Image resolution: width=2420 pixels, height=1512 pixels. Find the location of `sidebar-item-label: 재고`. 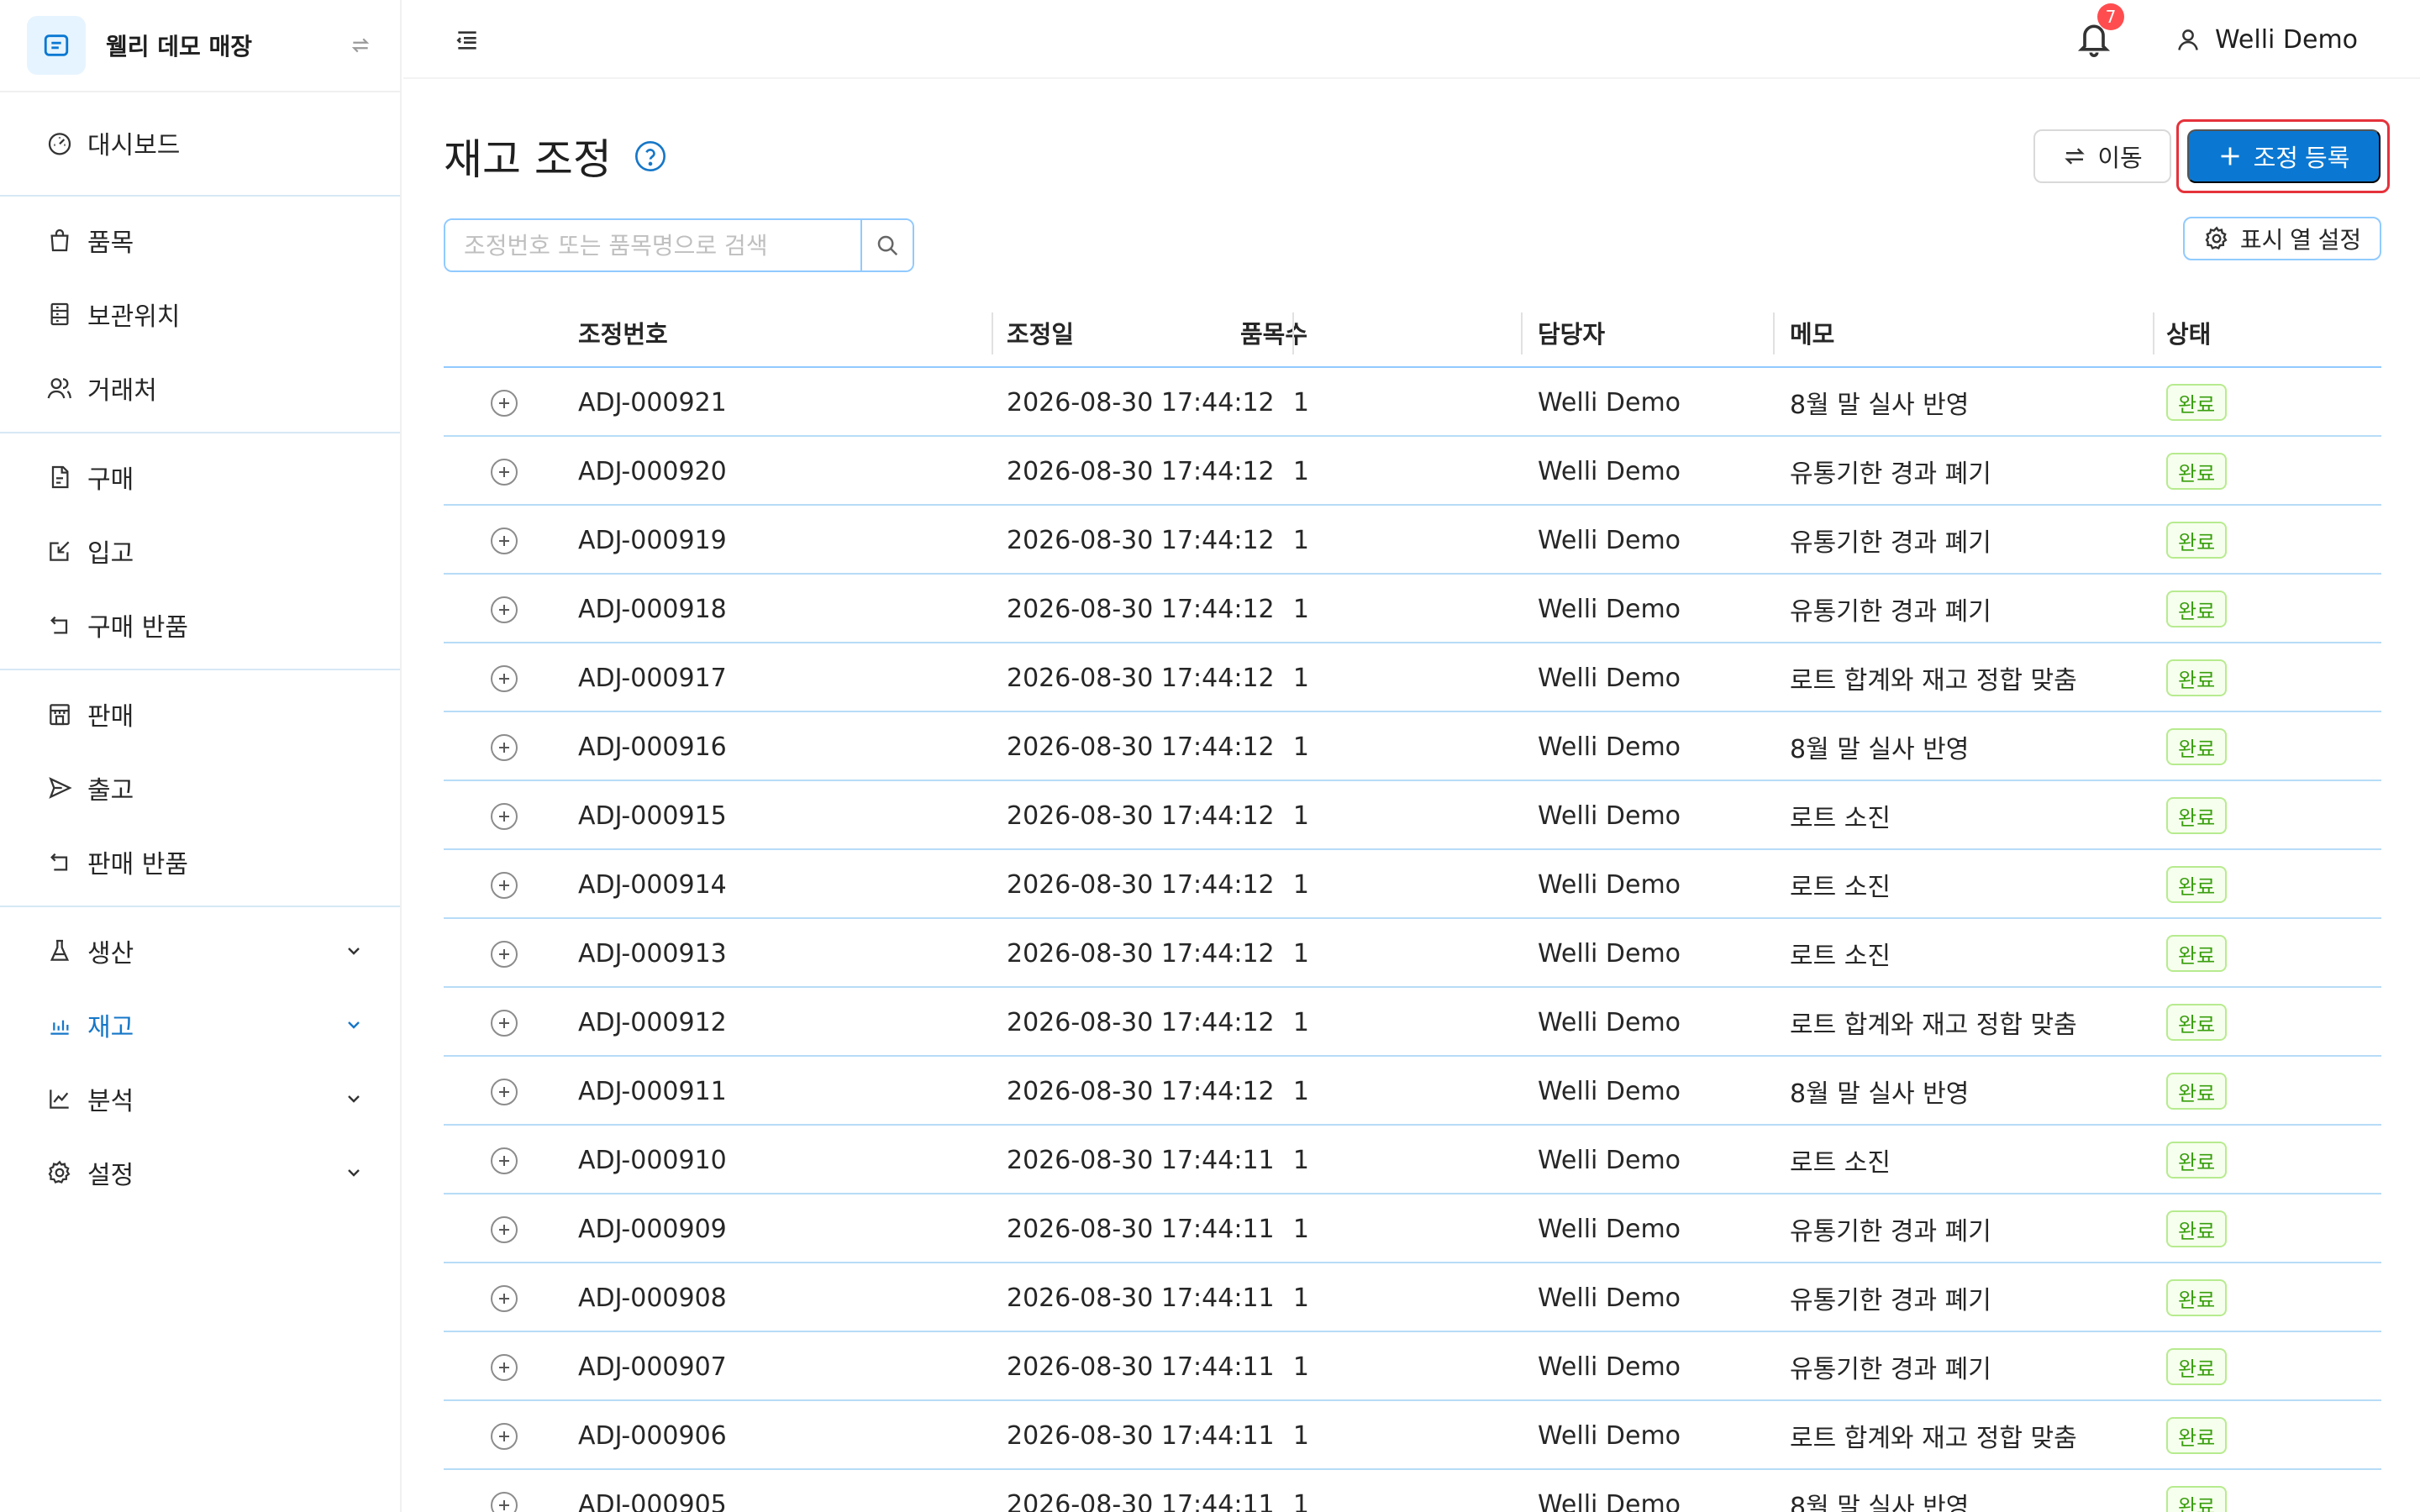

sidebar-item-label: 재고 is located at coordinates (110, 1027).